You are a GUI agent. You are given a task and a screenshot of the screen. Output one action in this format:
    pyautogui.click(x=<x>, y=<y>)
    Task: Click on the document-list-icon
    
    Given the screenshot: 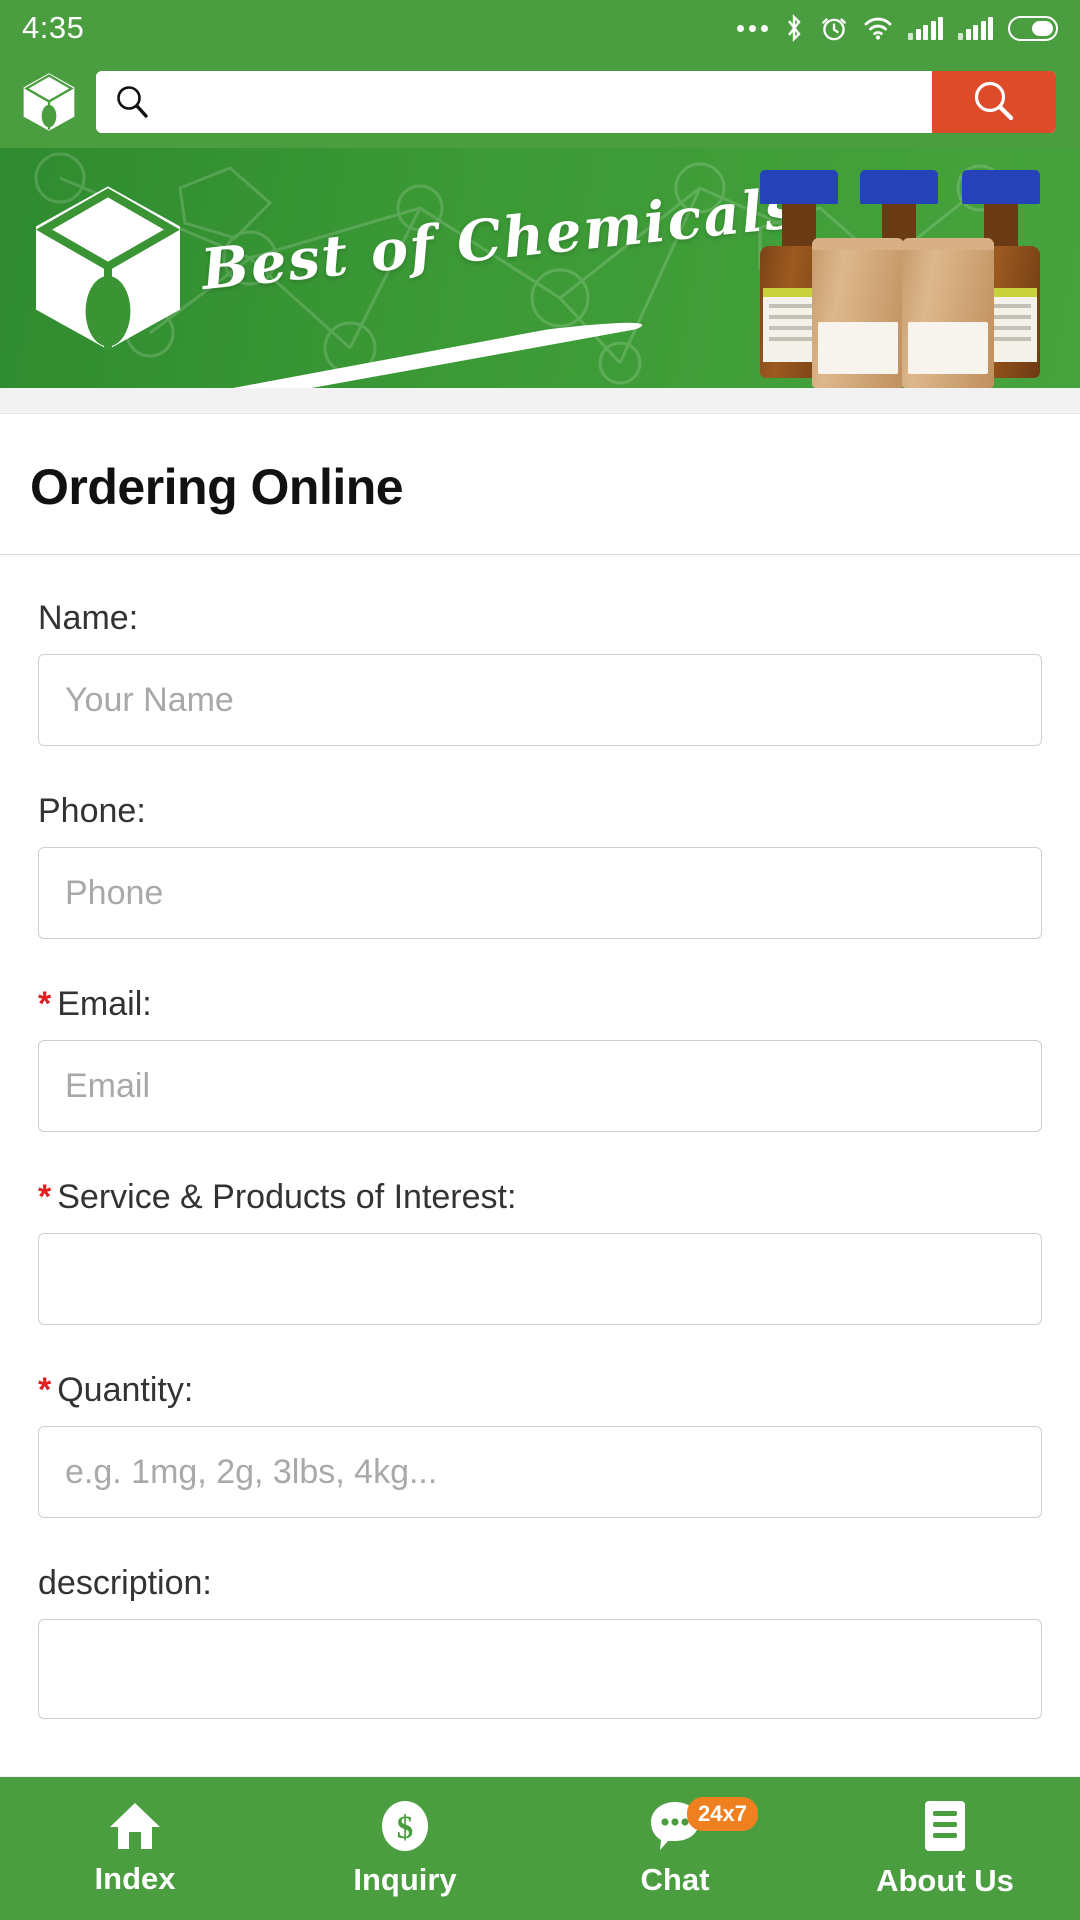 What is the action you would take?
    pyautogui.click(x=945, y=1825)
    